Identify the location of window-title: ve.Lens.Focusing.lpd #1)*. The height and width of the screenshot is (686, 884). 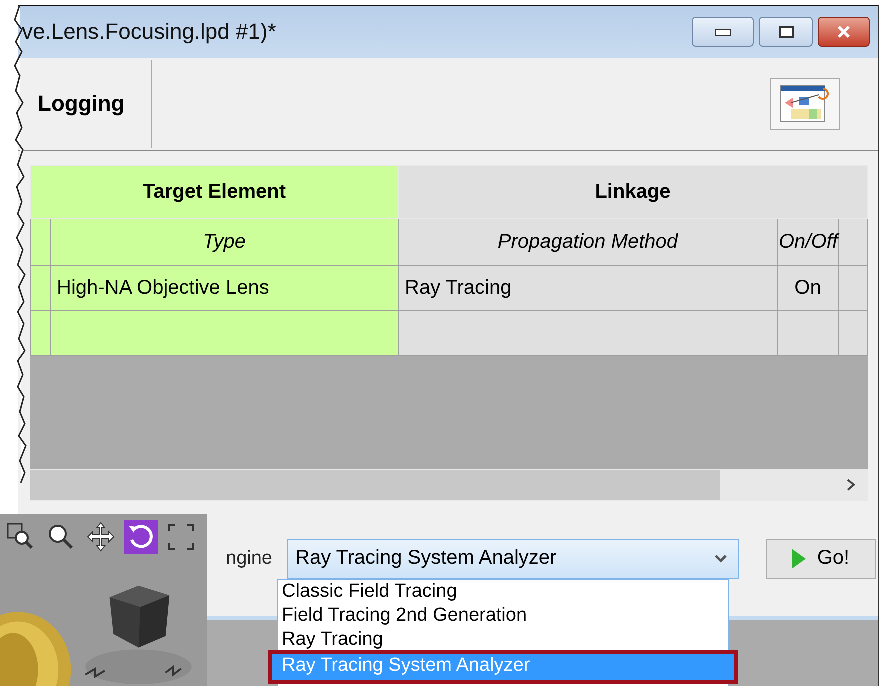
(149, 32).